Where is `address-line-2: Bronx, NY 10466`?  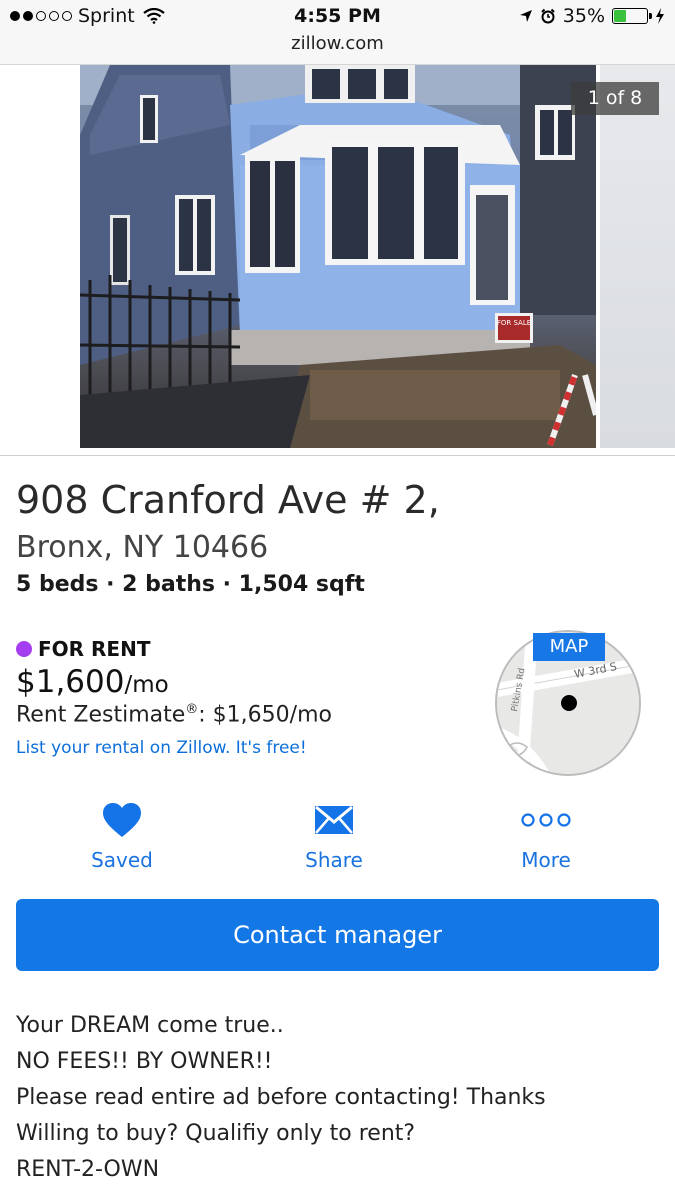
address-line-2: Bronx, NY 10466 is located at coordinates (142, 547).